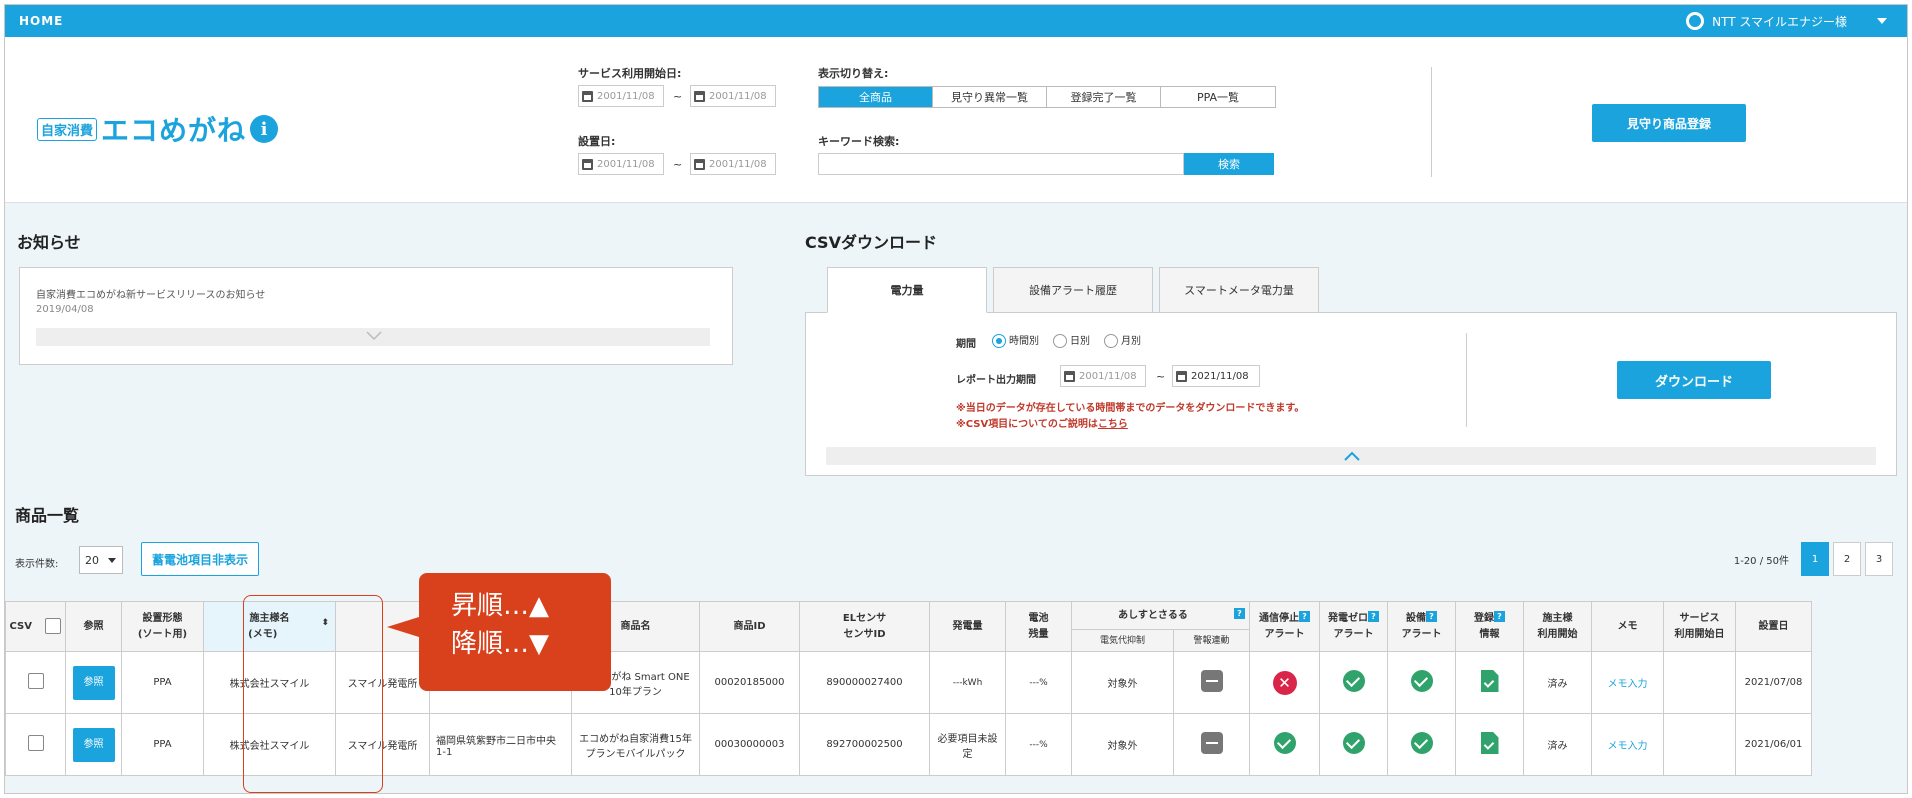  What do you see at coordinates (864, 626) in the screenshot?
I see `col-el-sensor: ELセンサ センサID` at bounding box center [864, 626].